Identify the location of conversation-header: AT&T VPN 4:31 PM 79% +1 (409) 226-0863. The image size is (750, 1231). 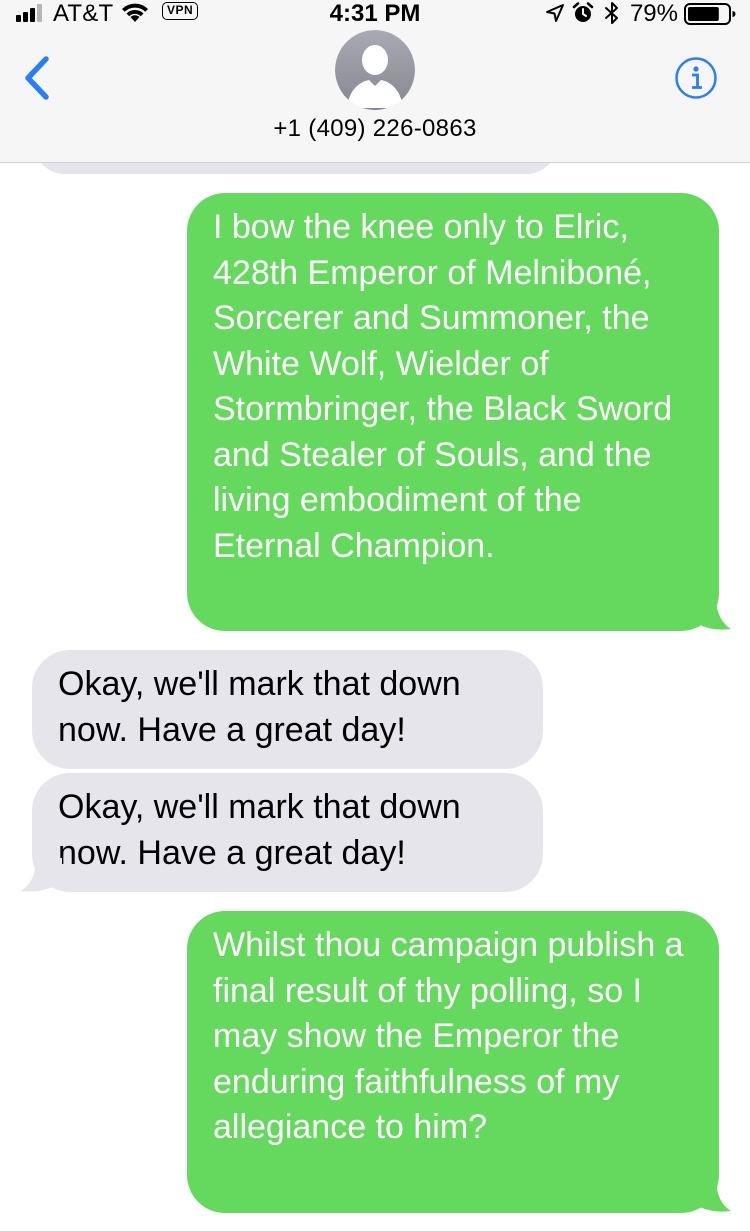
(375, 81).